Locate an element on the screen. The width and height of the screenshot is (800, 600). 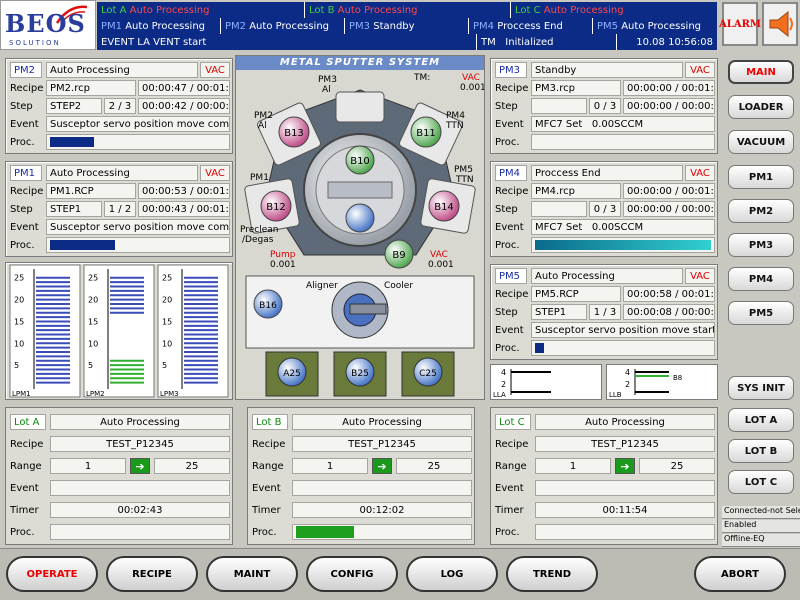
pm5-header: PM5 Auto Processing is located at coordinates (655, 26).